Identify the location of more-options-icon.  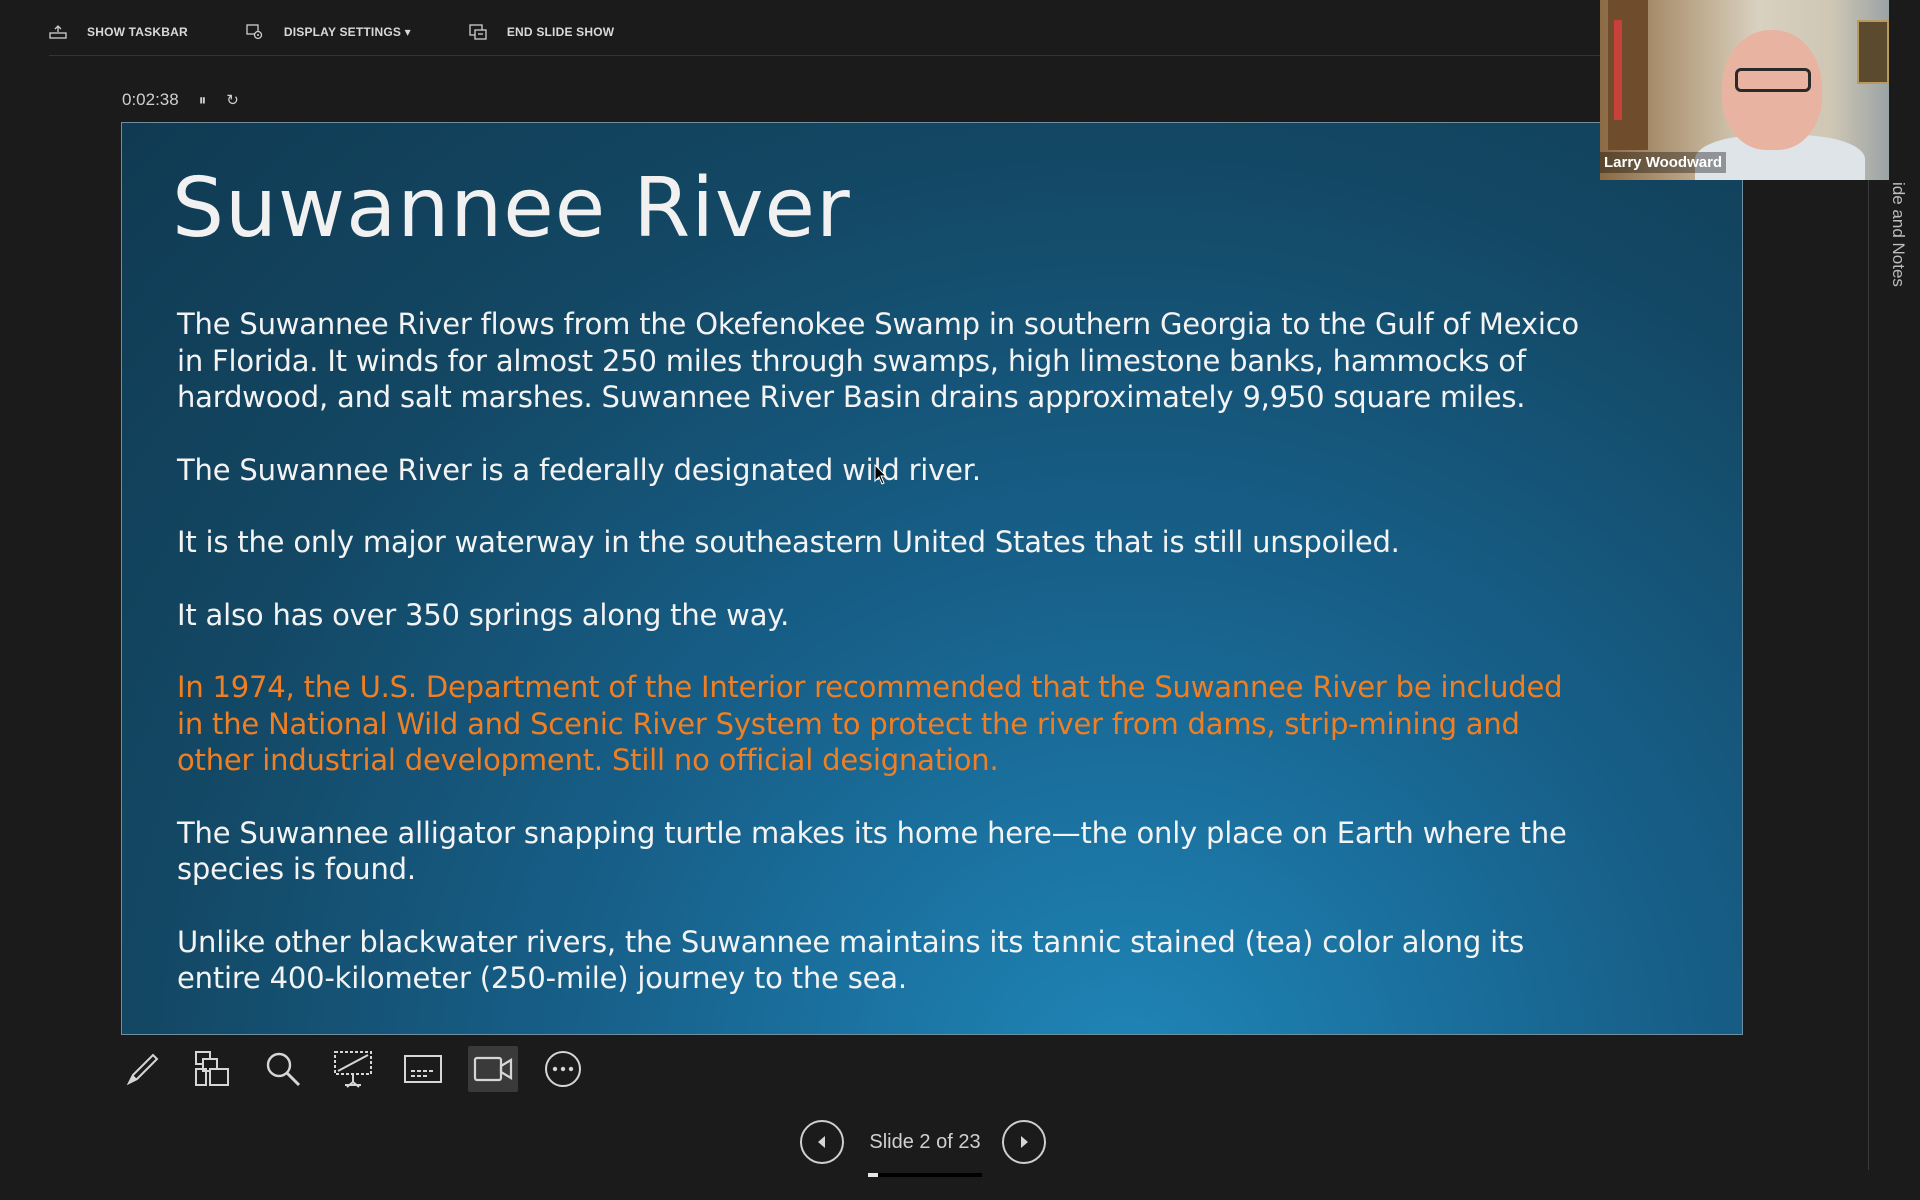
(563, 1069).